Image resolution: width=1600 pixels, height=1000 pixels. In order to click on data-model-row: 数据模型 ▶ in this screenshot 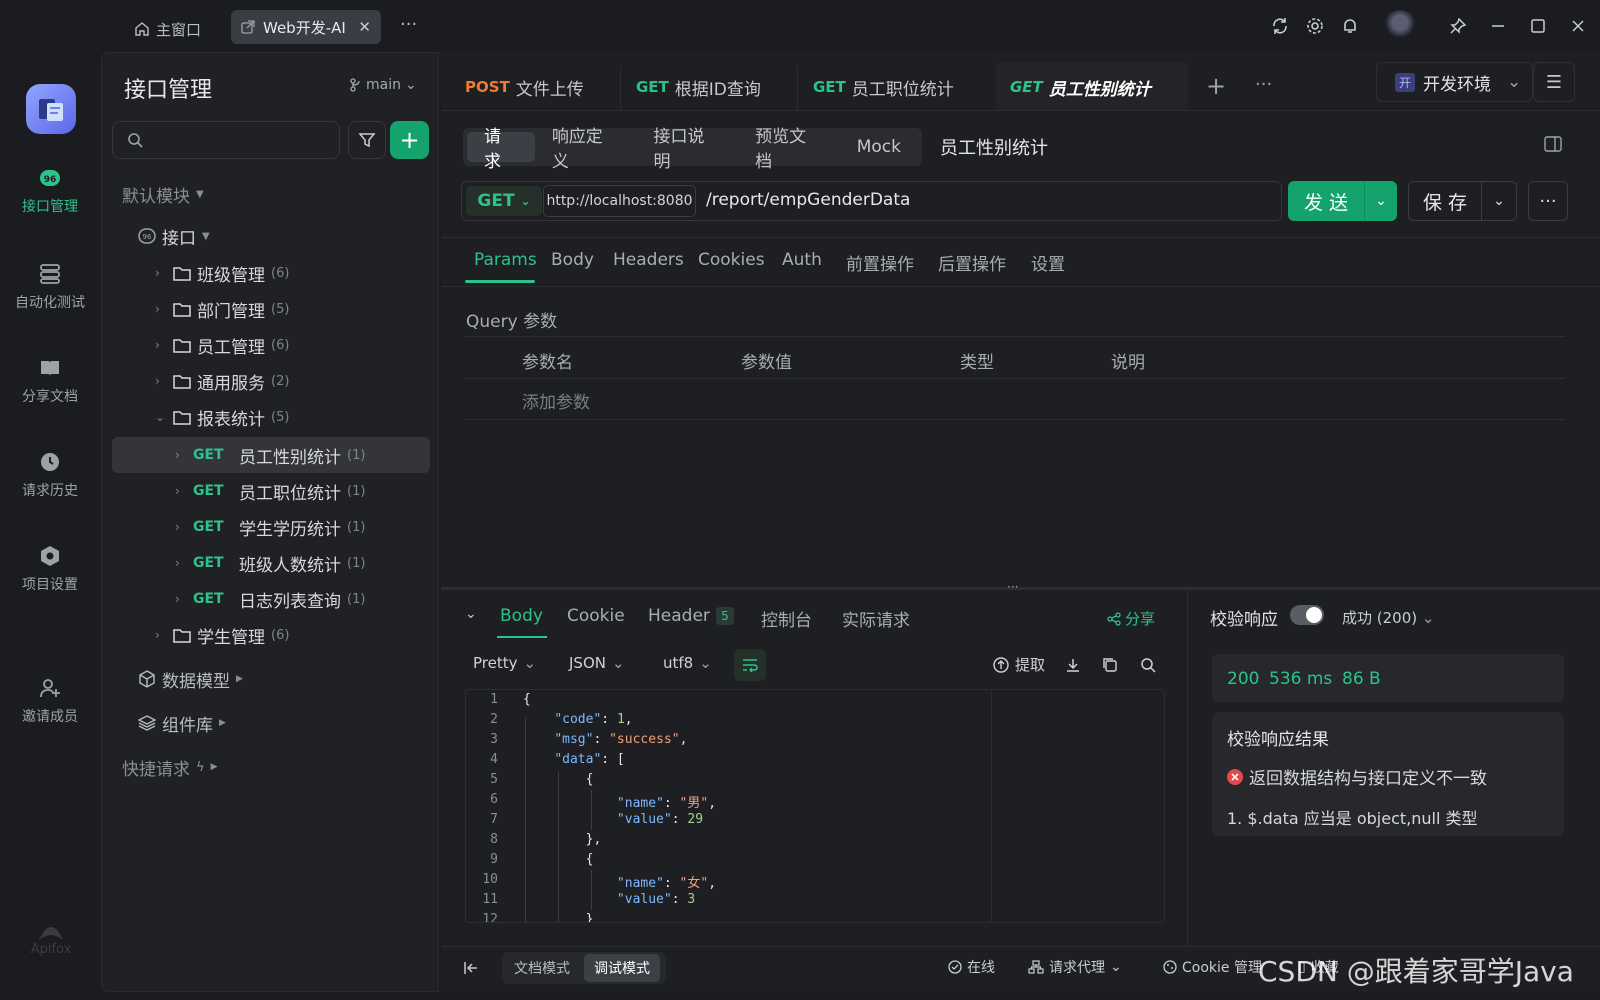, I will do `click(190, 679)`.